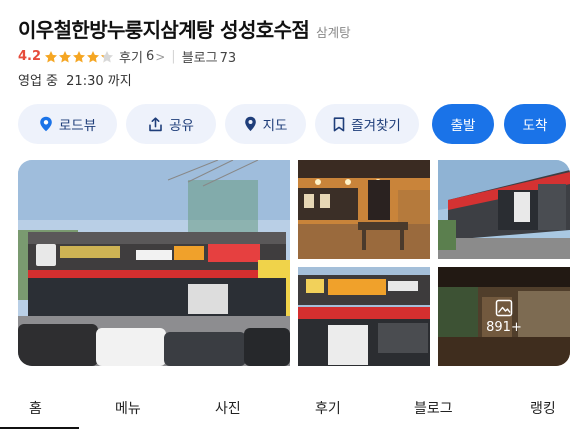 The image size is (588, 429). Describe the element at coordinates (164, 30) in the screenshot. I see `place-title: 이우철한방누룽지삼계탕 성성호수점` at that location.